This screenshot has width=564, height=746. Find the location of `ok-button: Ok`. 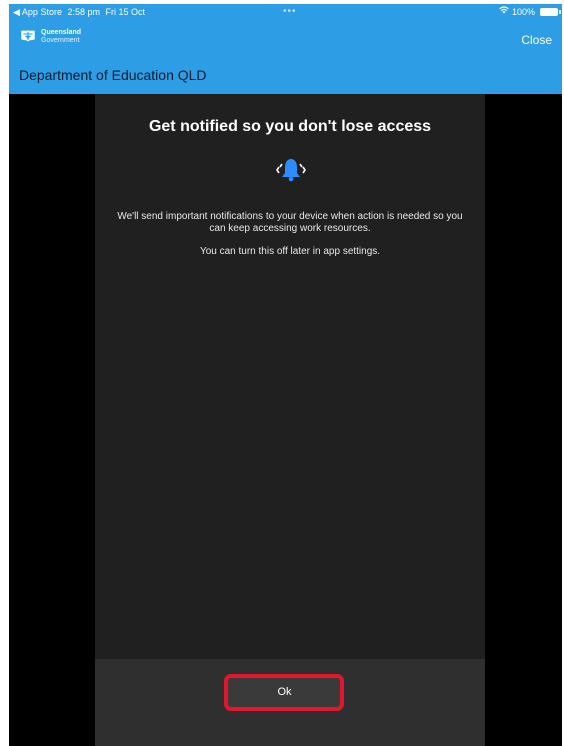

ok-button: Ok is located at coordinates (284, 692).